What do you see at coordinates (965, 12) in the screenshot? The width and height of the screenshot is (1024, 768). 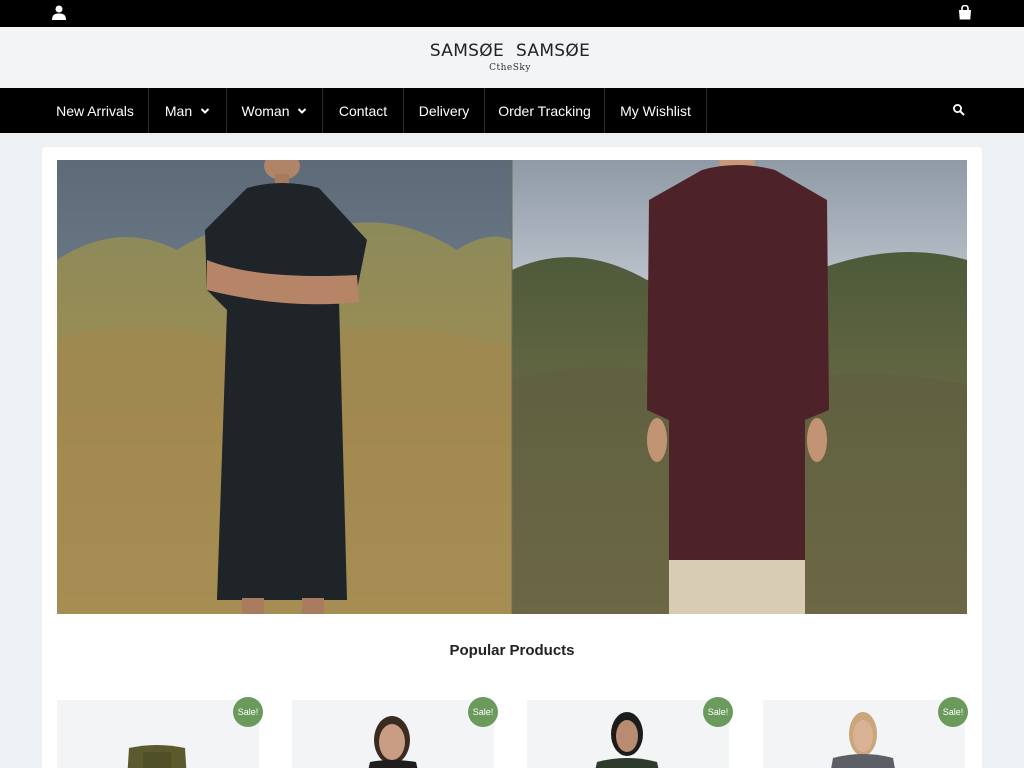 I see `shopping-bag-icon` at bounding box center [965, 12].